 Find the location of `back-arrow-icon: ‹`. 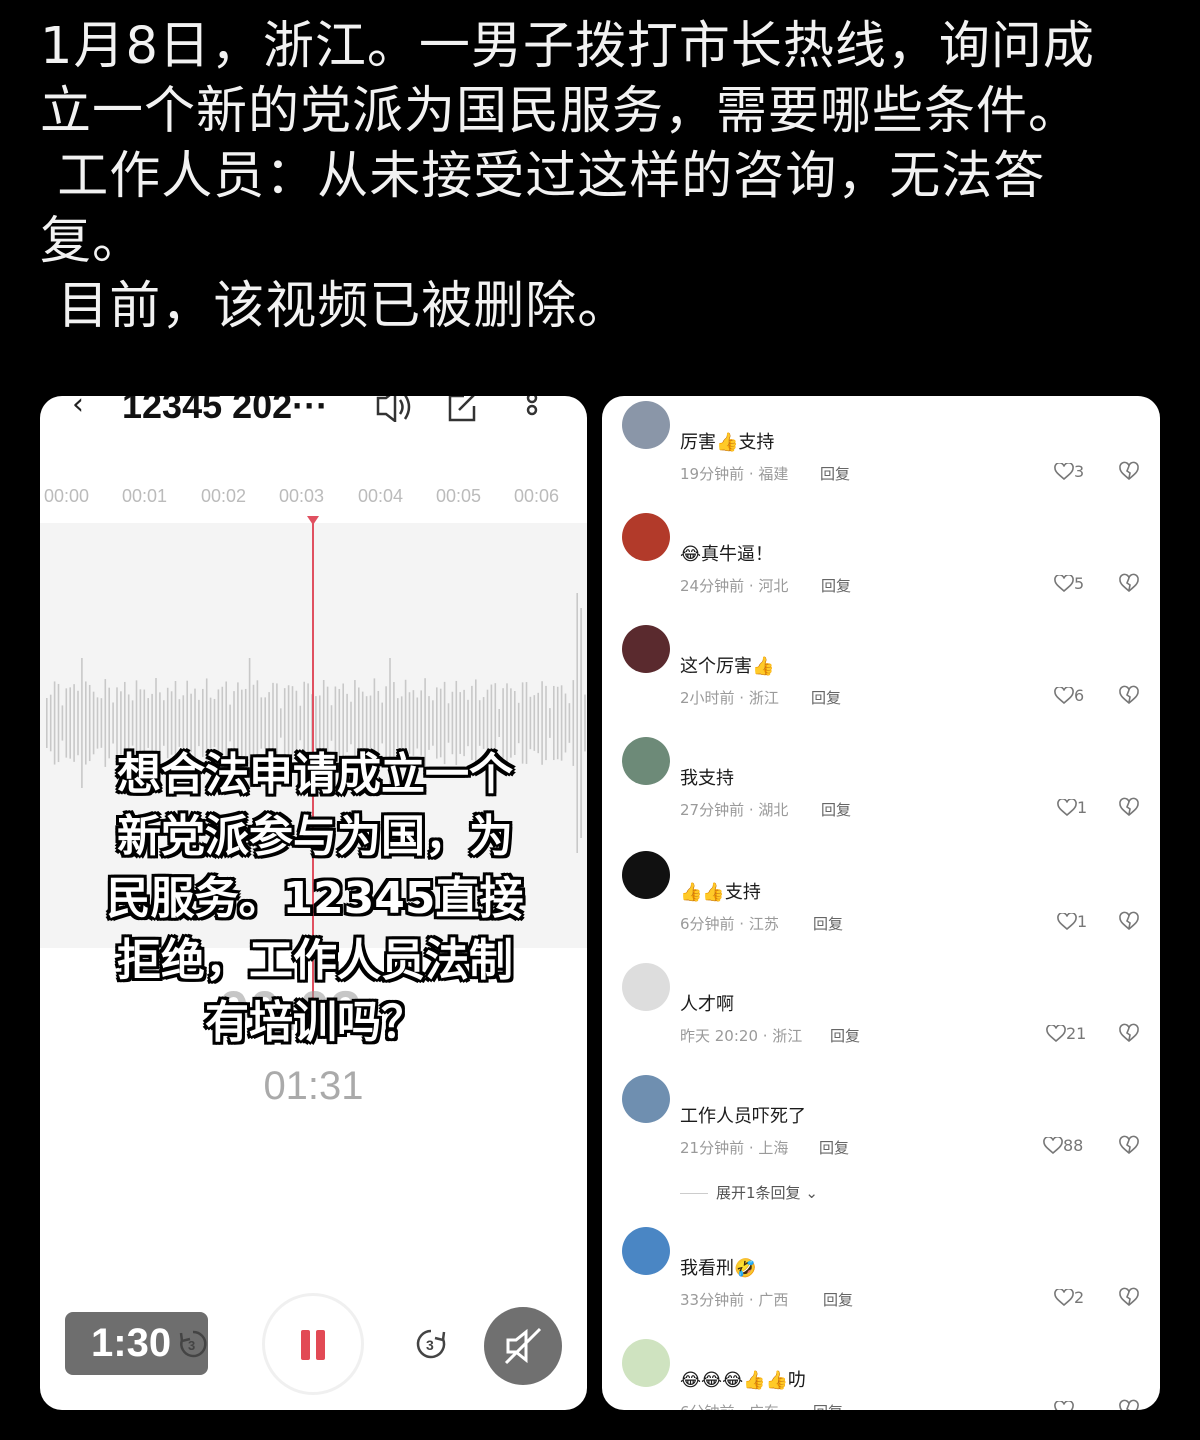

back-arrow-icon: ‹ is located at coordinates (78, 408).